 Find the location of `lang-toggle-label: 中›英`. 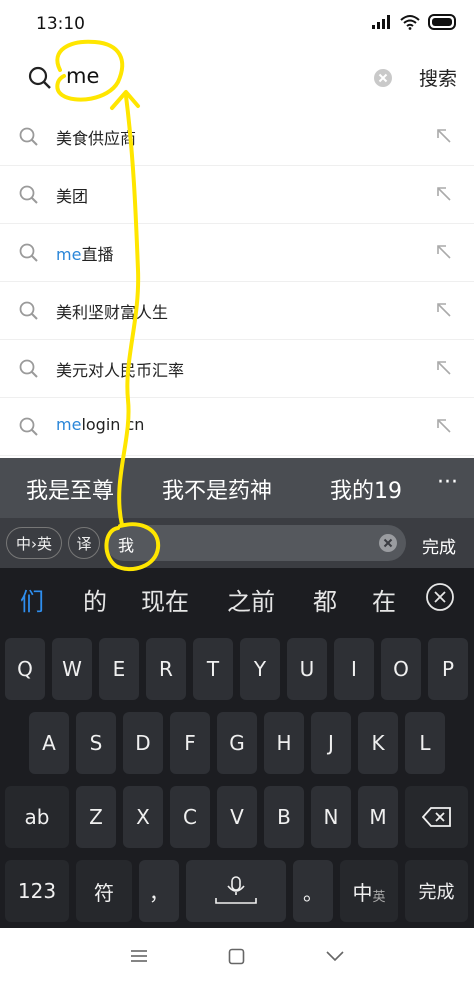

lang-toggle-label: 中›英 is located at coordinates (34, 543).